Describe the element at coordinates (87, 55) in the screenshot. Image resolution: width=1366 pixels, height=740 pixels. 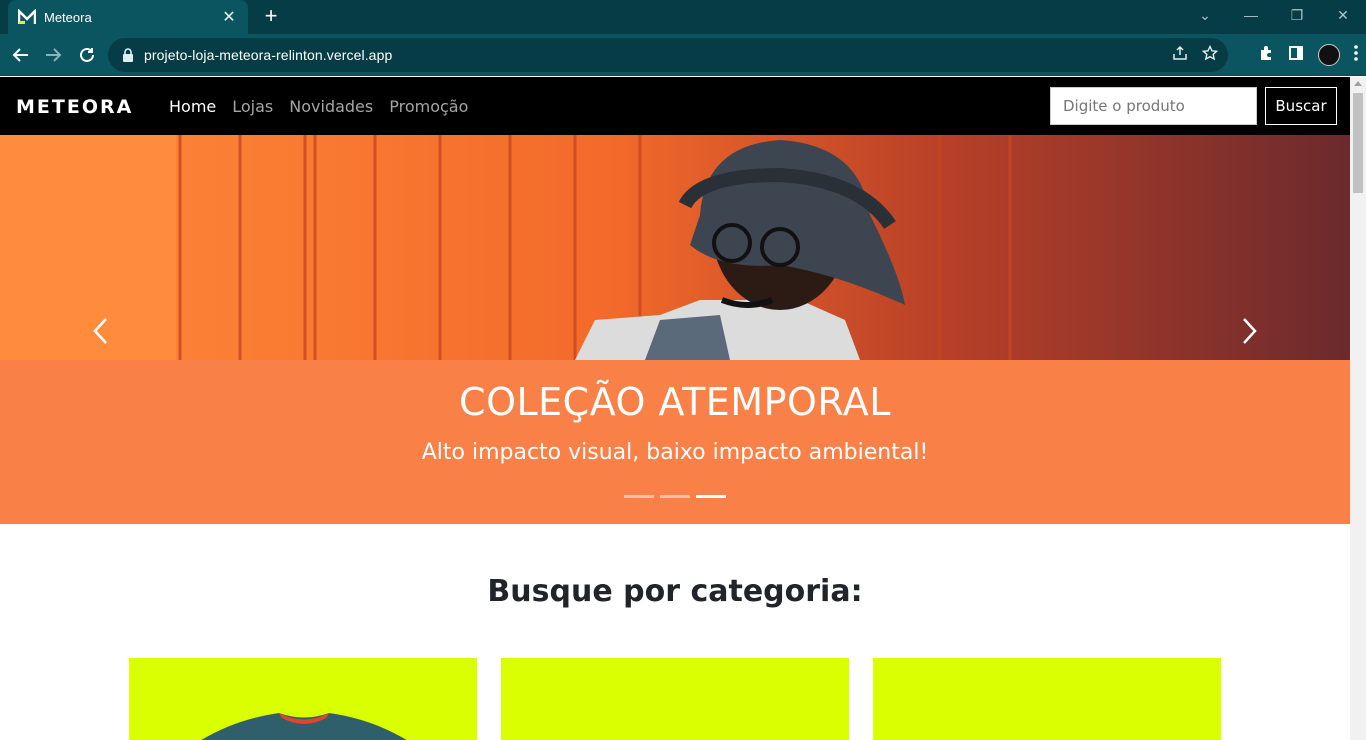
I see `reload-icon` at that location.